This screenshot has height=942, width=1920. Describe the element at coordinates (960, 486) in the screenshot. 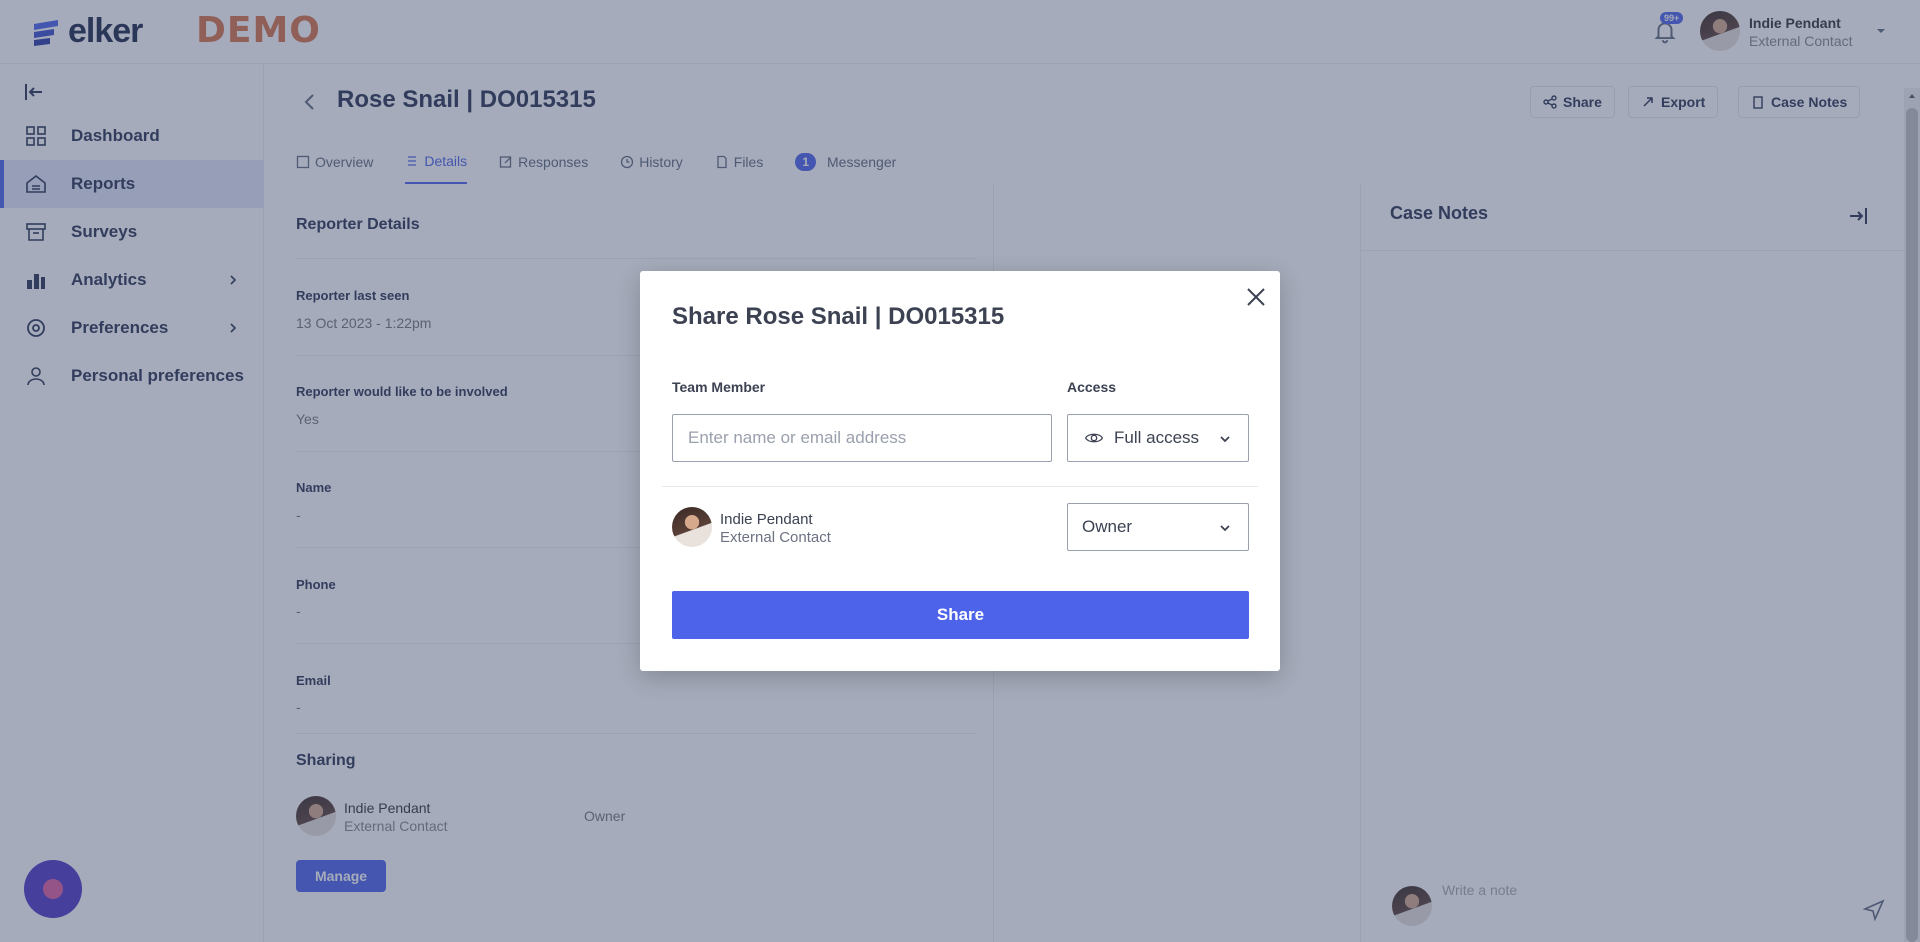

I see `divider` at that location.